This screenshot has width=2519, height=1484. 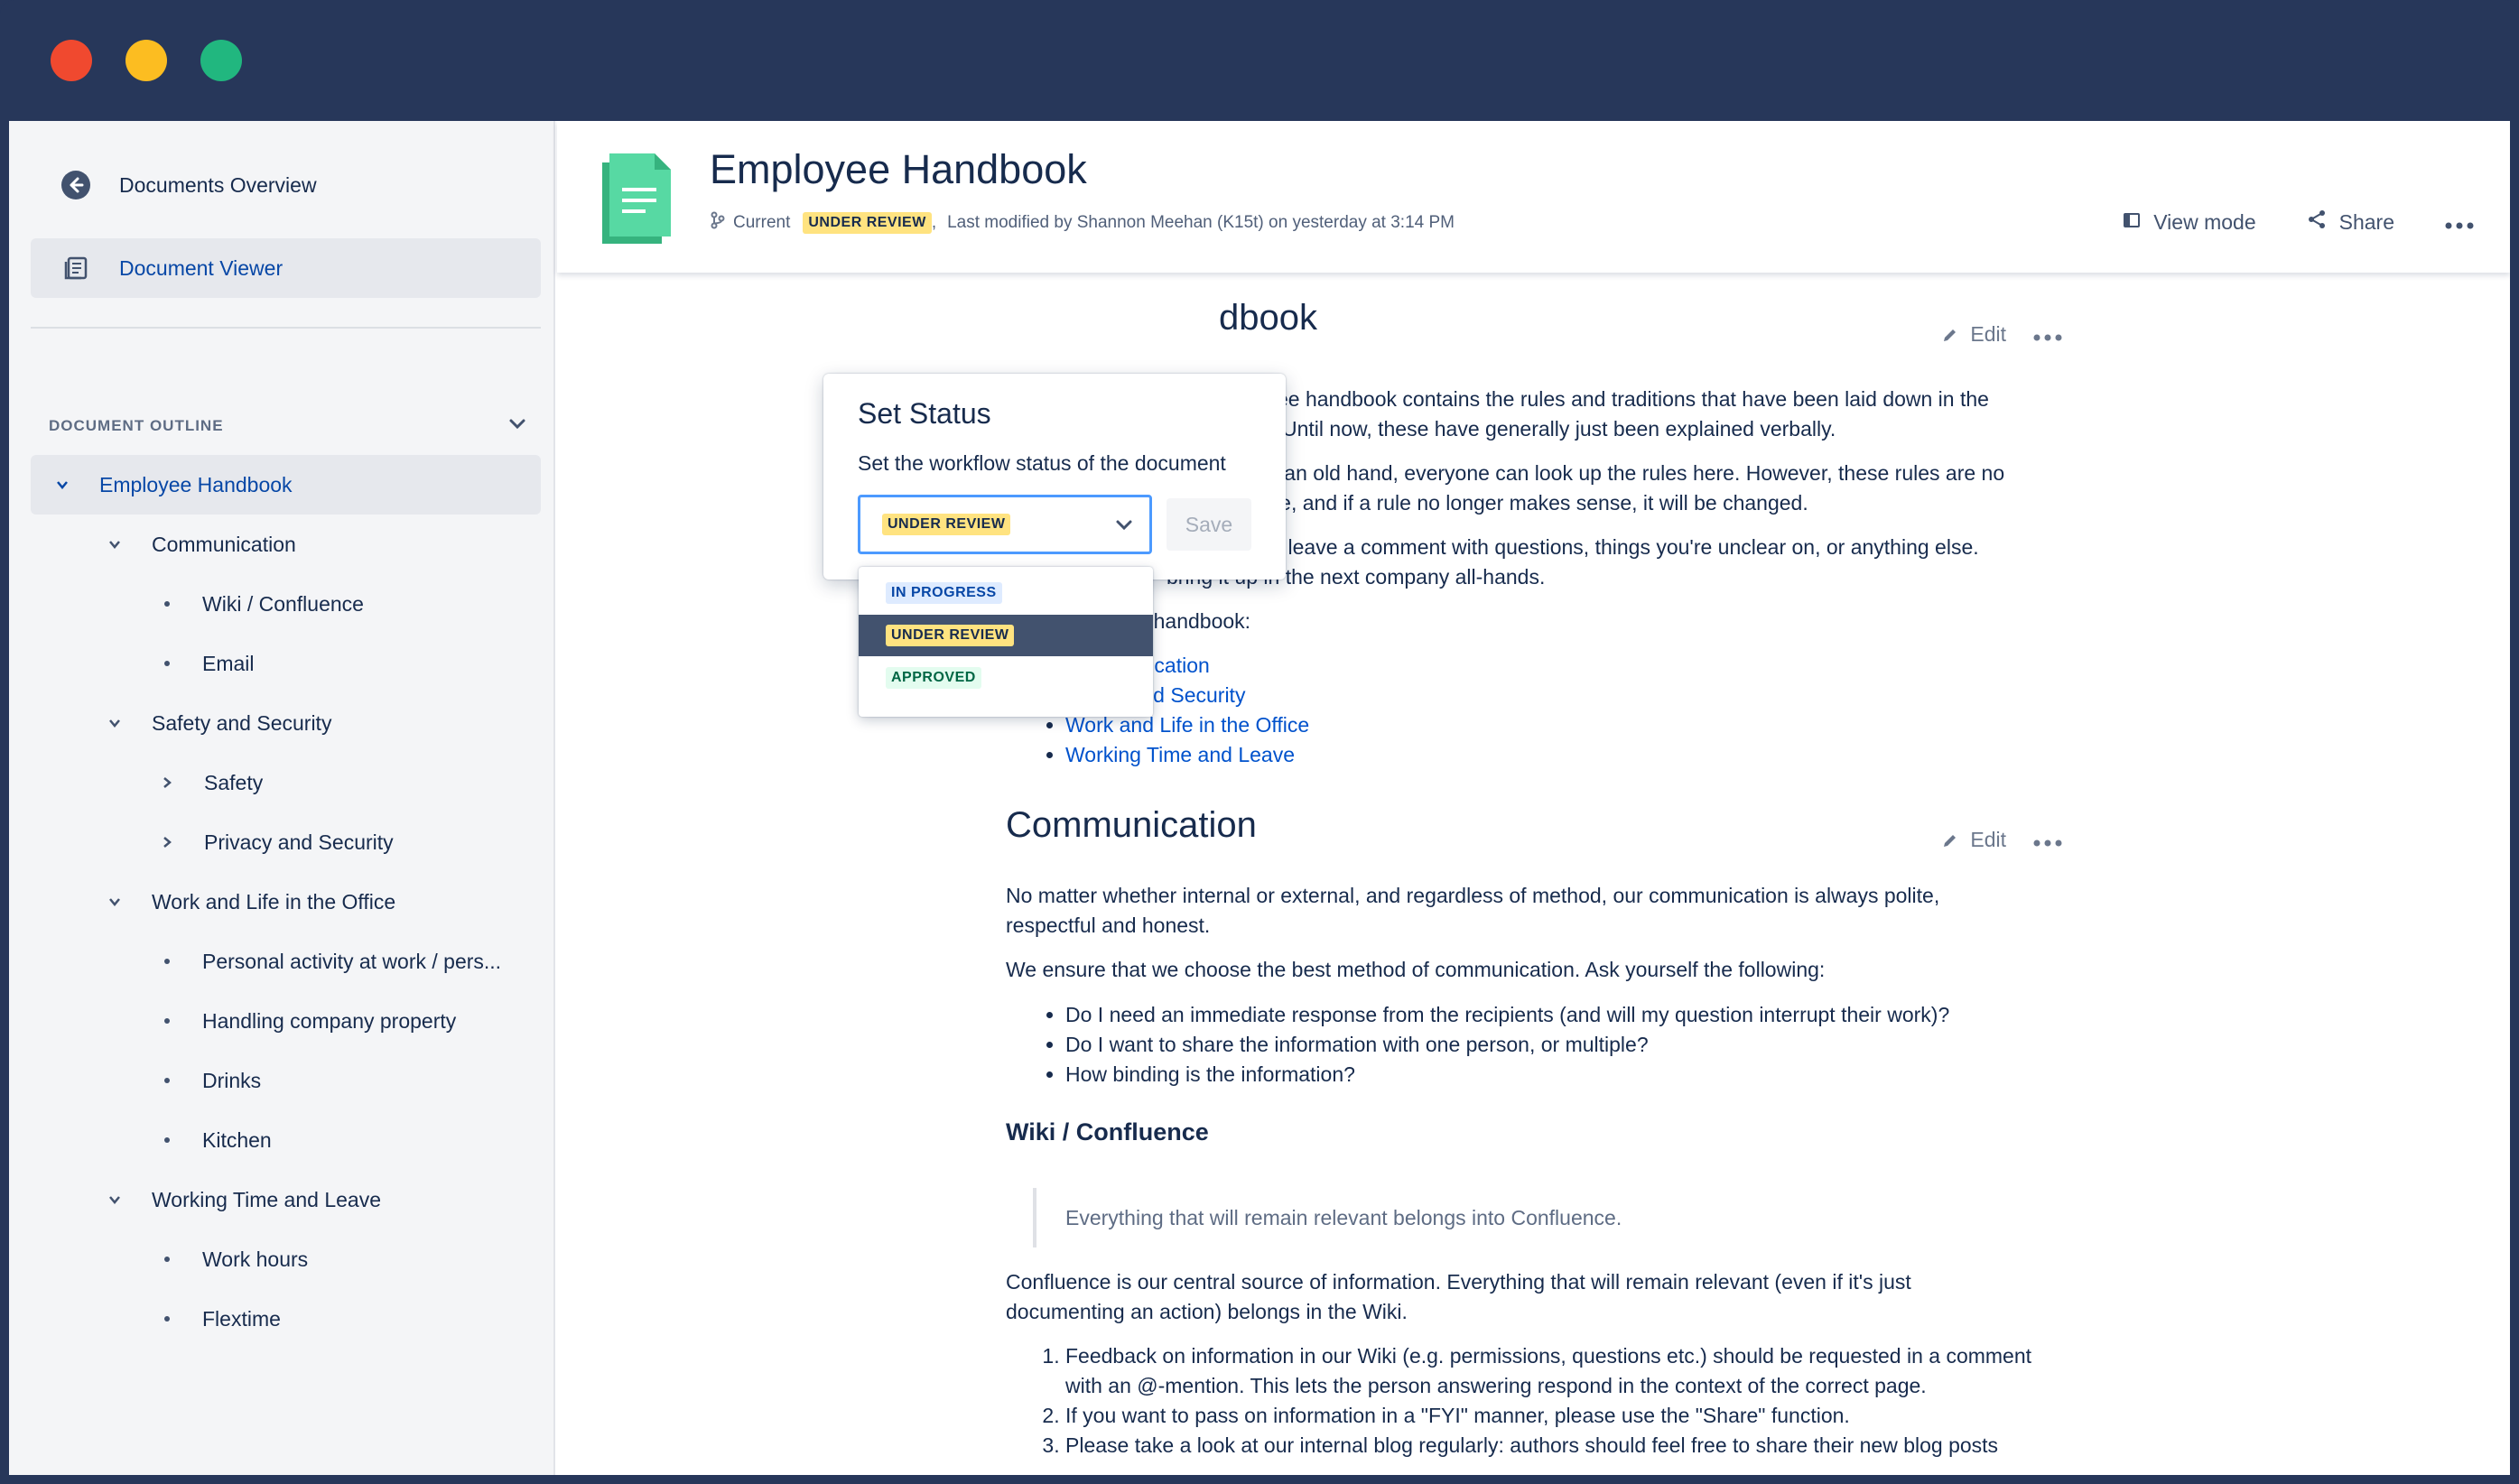 I want to click on outline-item-email: Email, so click(x=206, y=663).